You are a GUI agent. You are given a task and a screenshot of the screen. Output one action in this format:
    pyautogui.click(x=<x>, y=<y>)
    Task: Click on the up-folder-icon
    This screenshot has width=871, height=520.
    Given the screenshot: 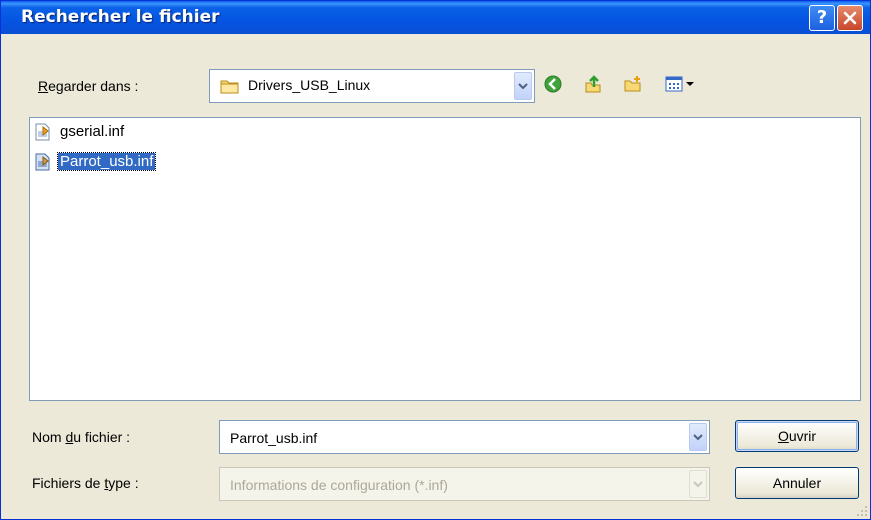 What is the action you would take?
    pyautogui.click(x=593, y=84)
    